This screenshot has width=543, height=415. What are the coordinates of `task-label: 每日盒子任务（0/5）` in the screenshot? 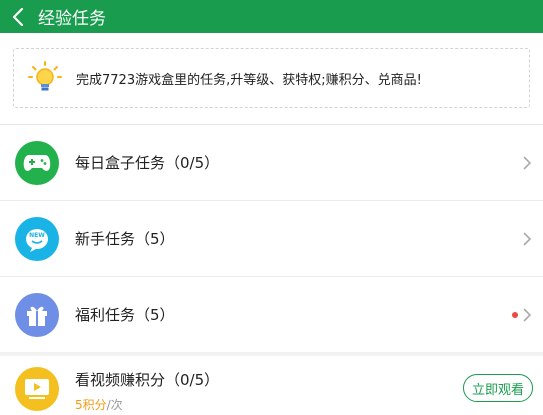 It's located at (147, 163).